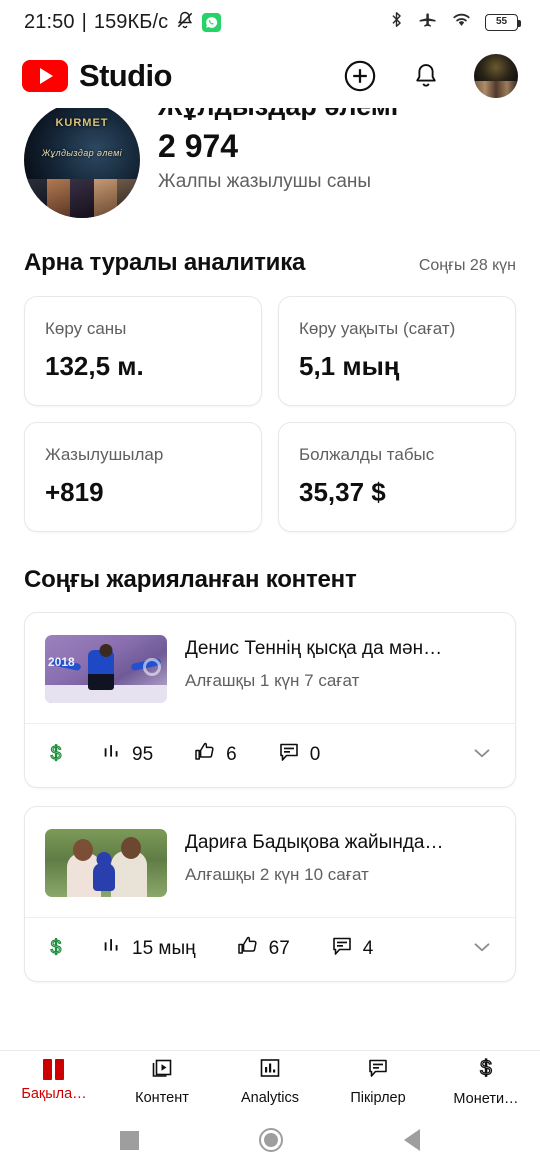 The width and height of the screenshot is (540, 1170). I want to click on home-button, so click(271, 1140).